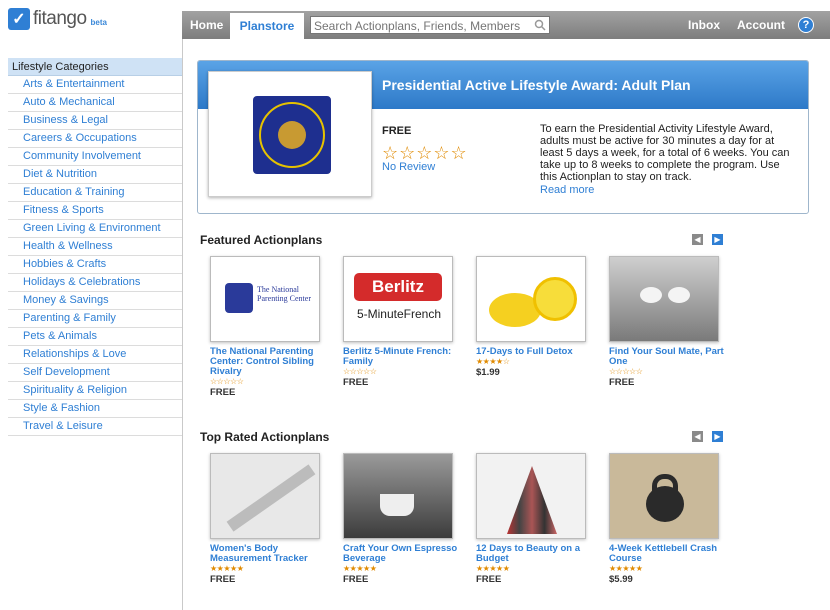 This screenshot has width=830, height=610. I want to click on sidebar-item-travel: Travel & Leisure, so click(95, 427).